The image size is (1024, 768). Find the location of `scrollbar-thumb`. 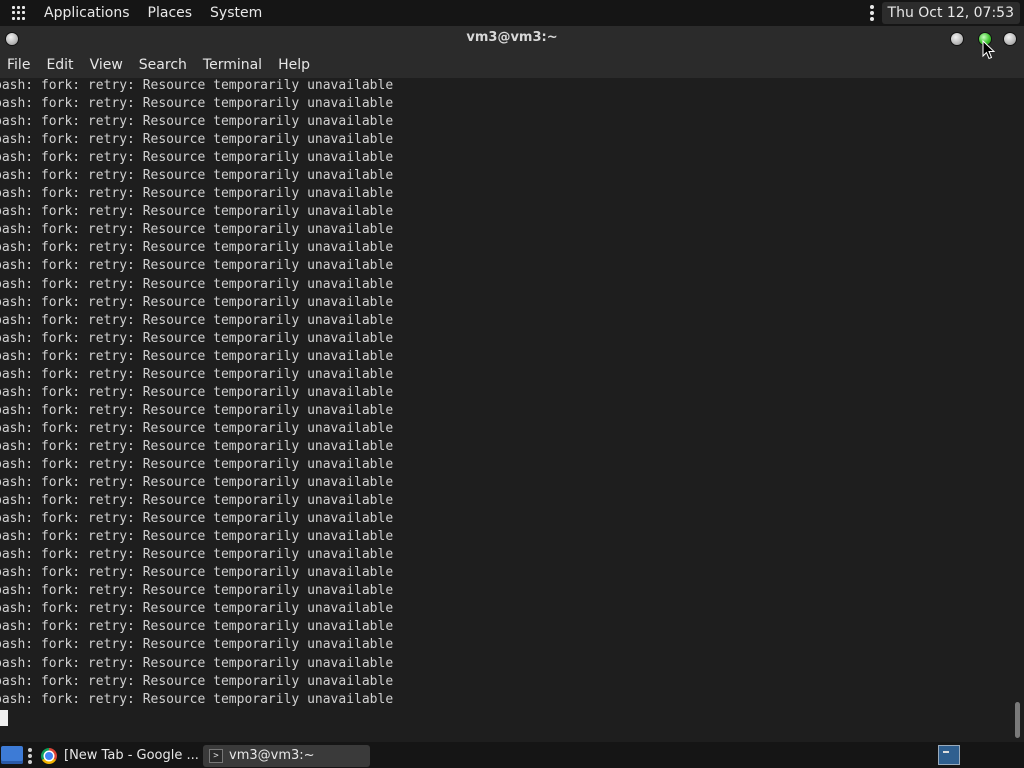

scrollbar-thumb is located at coordinates (1017, 720).